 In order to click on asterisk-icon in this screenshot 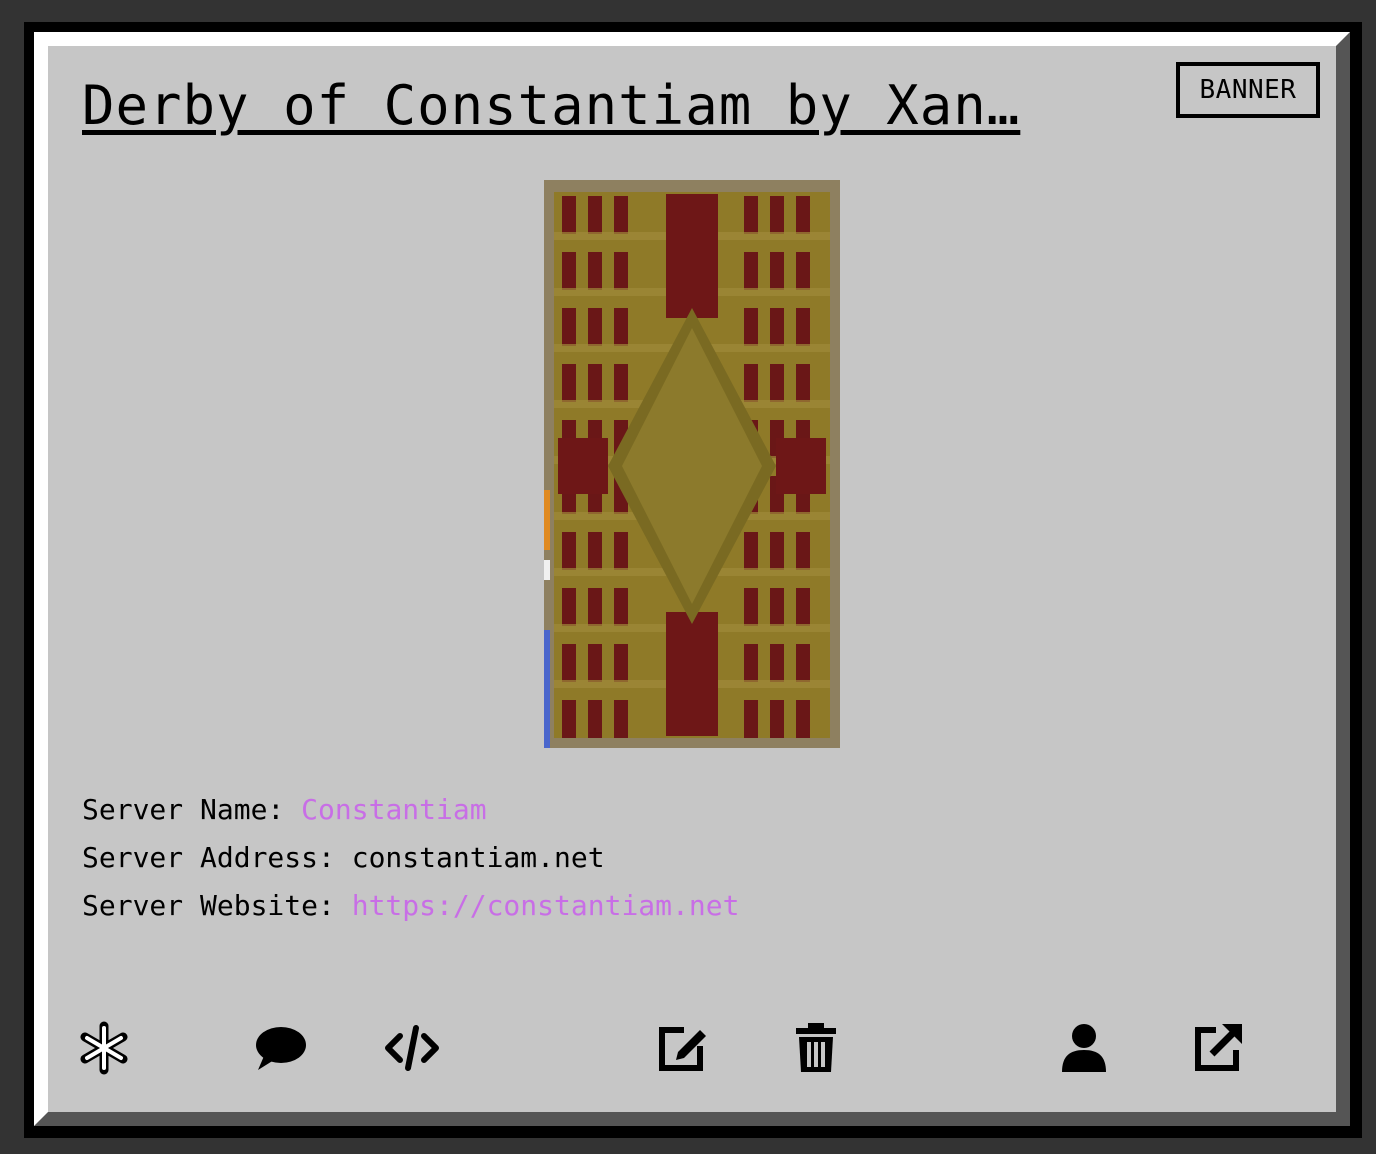, I will do `click(104, 1048)`.